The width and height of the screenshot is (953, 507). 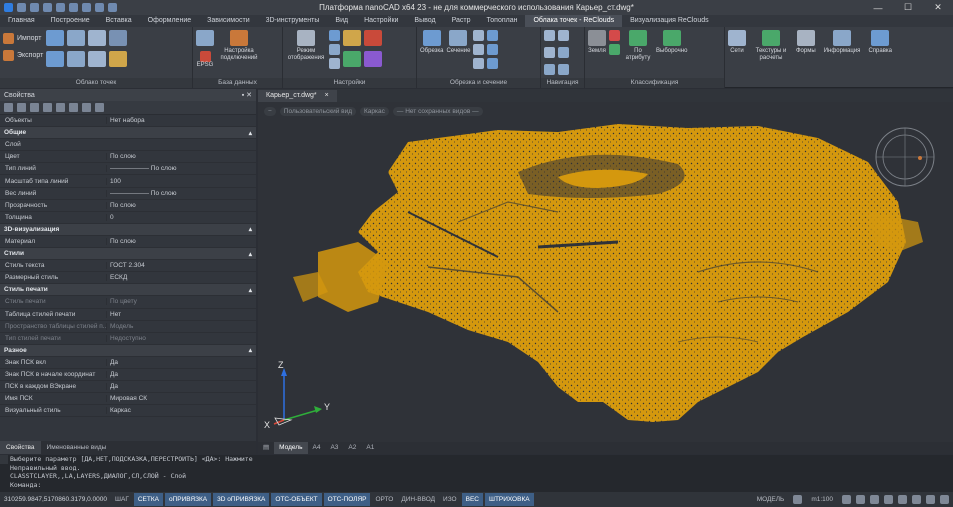 I want to click on ground-button: Земля, so click(x=597, y=42).